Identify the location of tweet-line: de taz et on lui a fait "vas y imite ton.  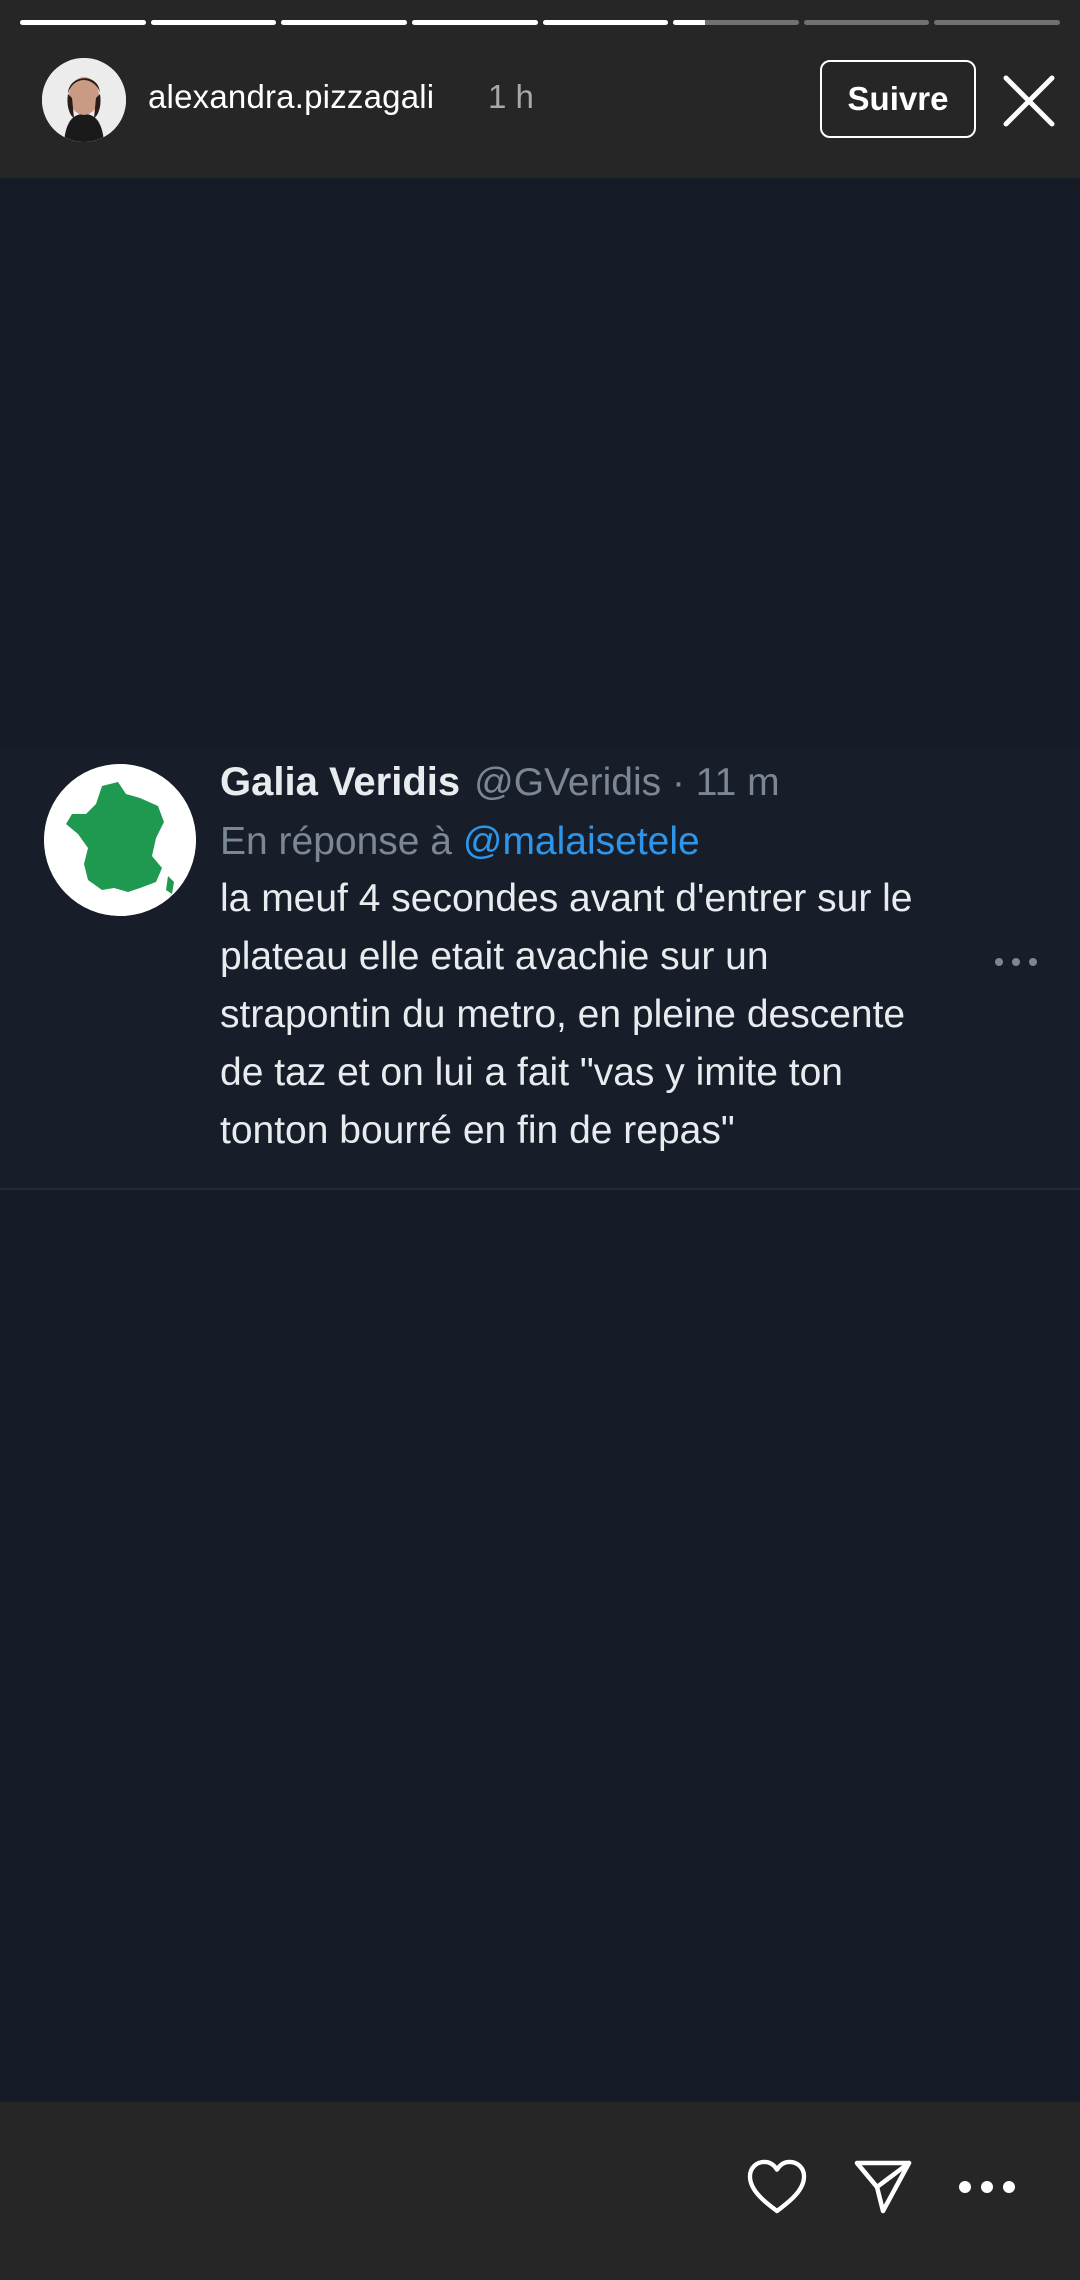
(531, 1072).